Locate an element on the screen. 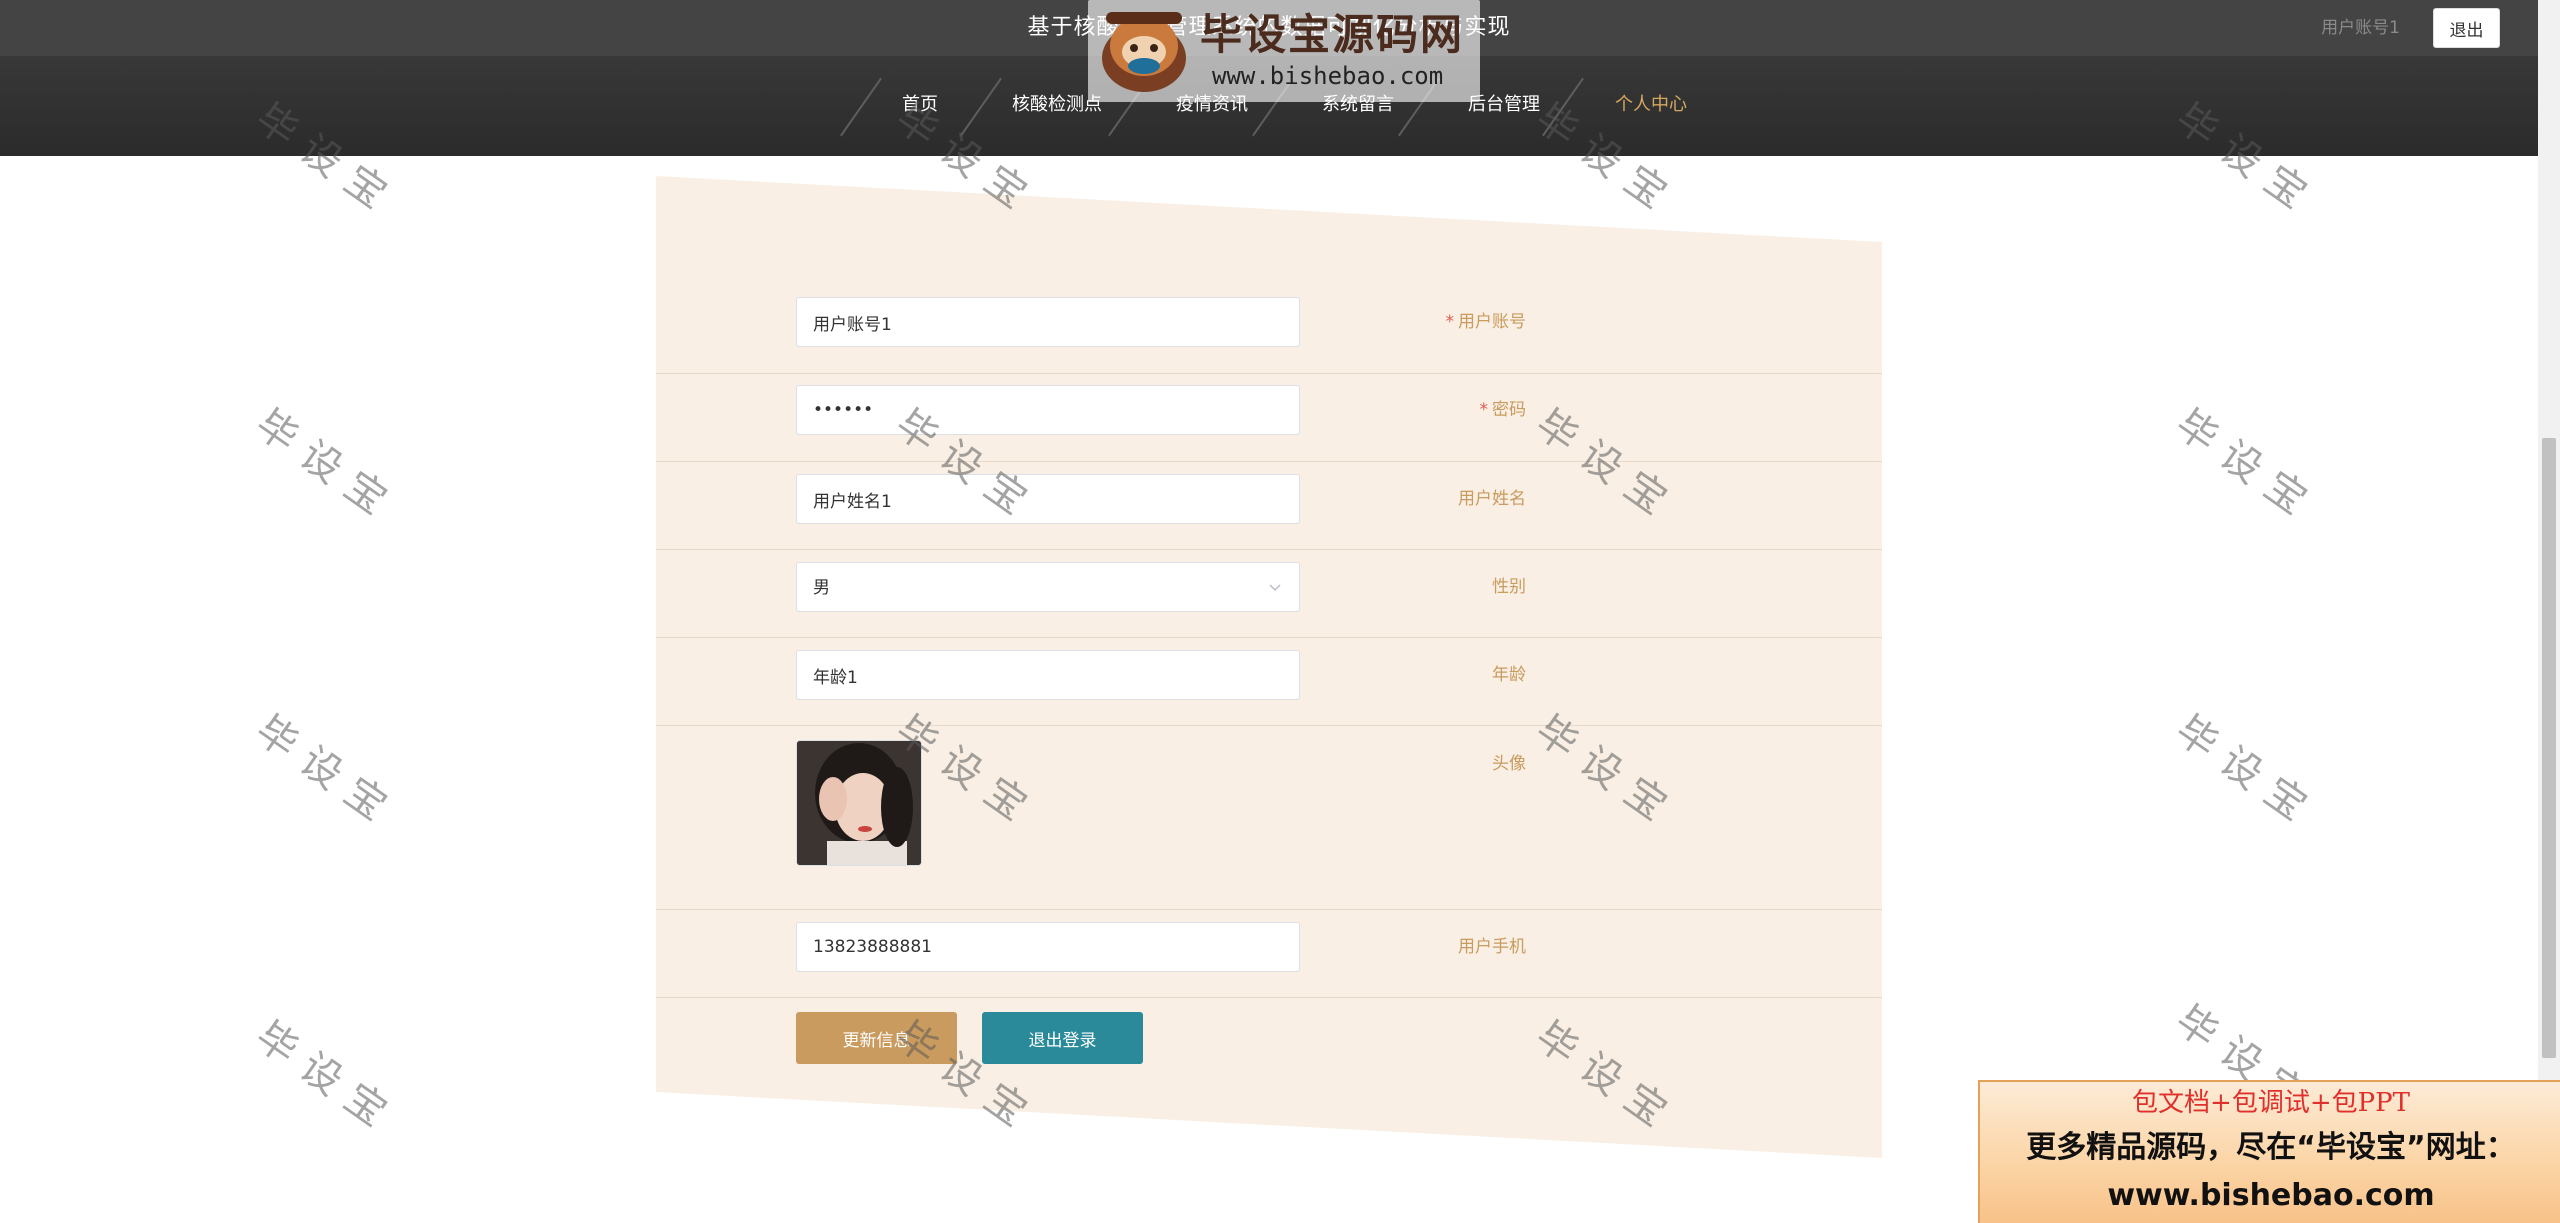  account-input is located at coordinates (1048, 322).